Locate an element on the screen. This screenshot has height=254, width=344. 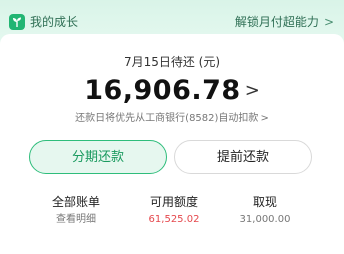
due-date-label: 7月15日待还 (元) is located at coordinates (172, 62).